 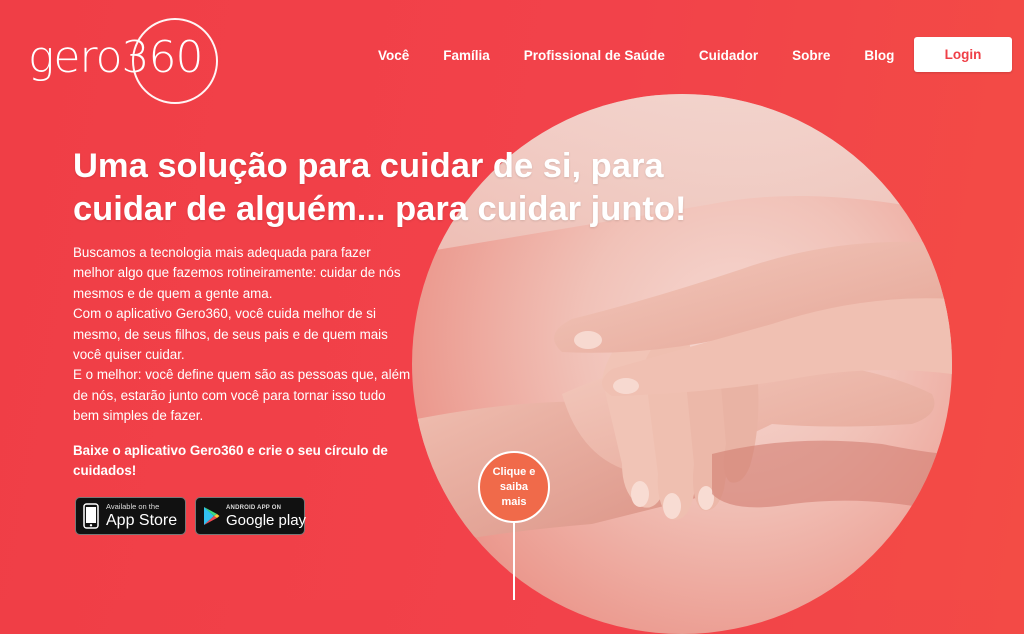 I want to click on google-play-big-text: Google play, so click(x=266, y=520).